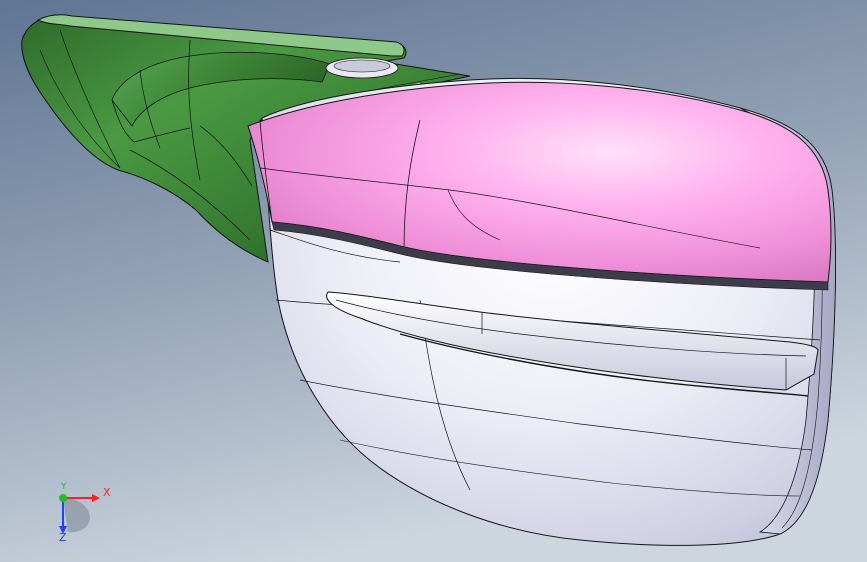  I want to click on y-axis-label: Y, so click(64, 487).